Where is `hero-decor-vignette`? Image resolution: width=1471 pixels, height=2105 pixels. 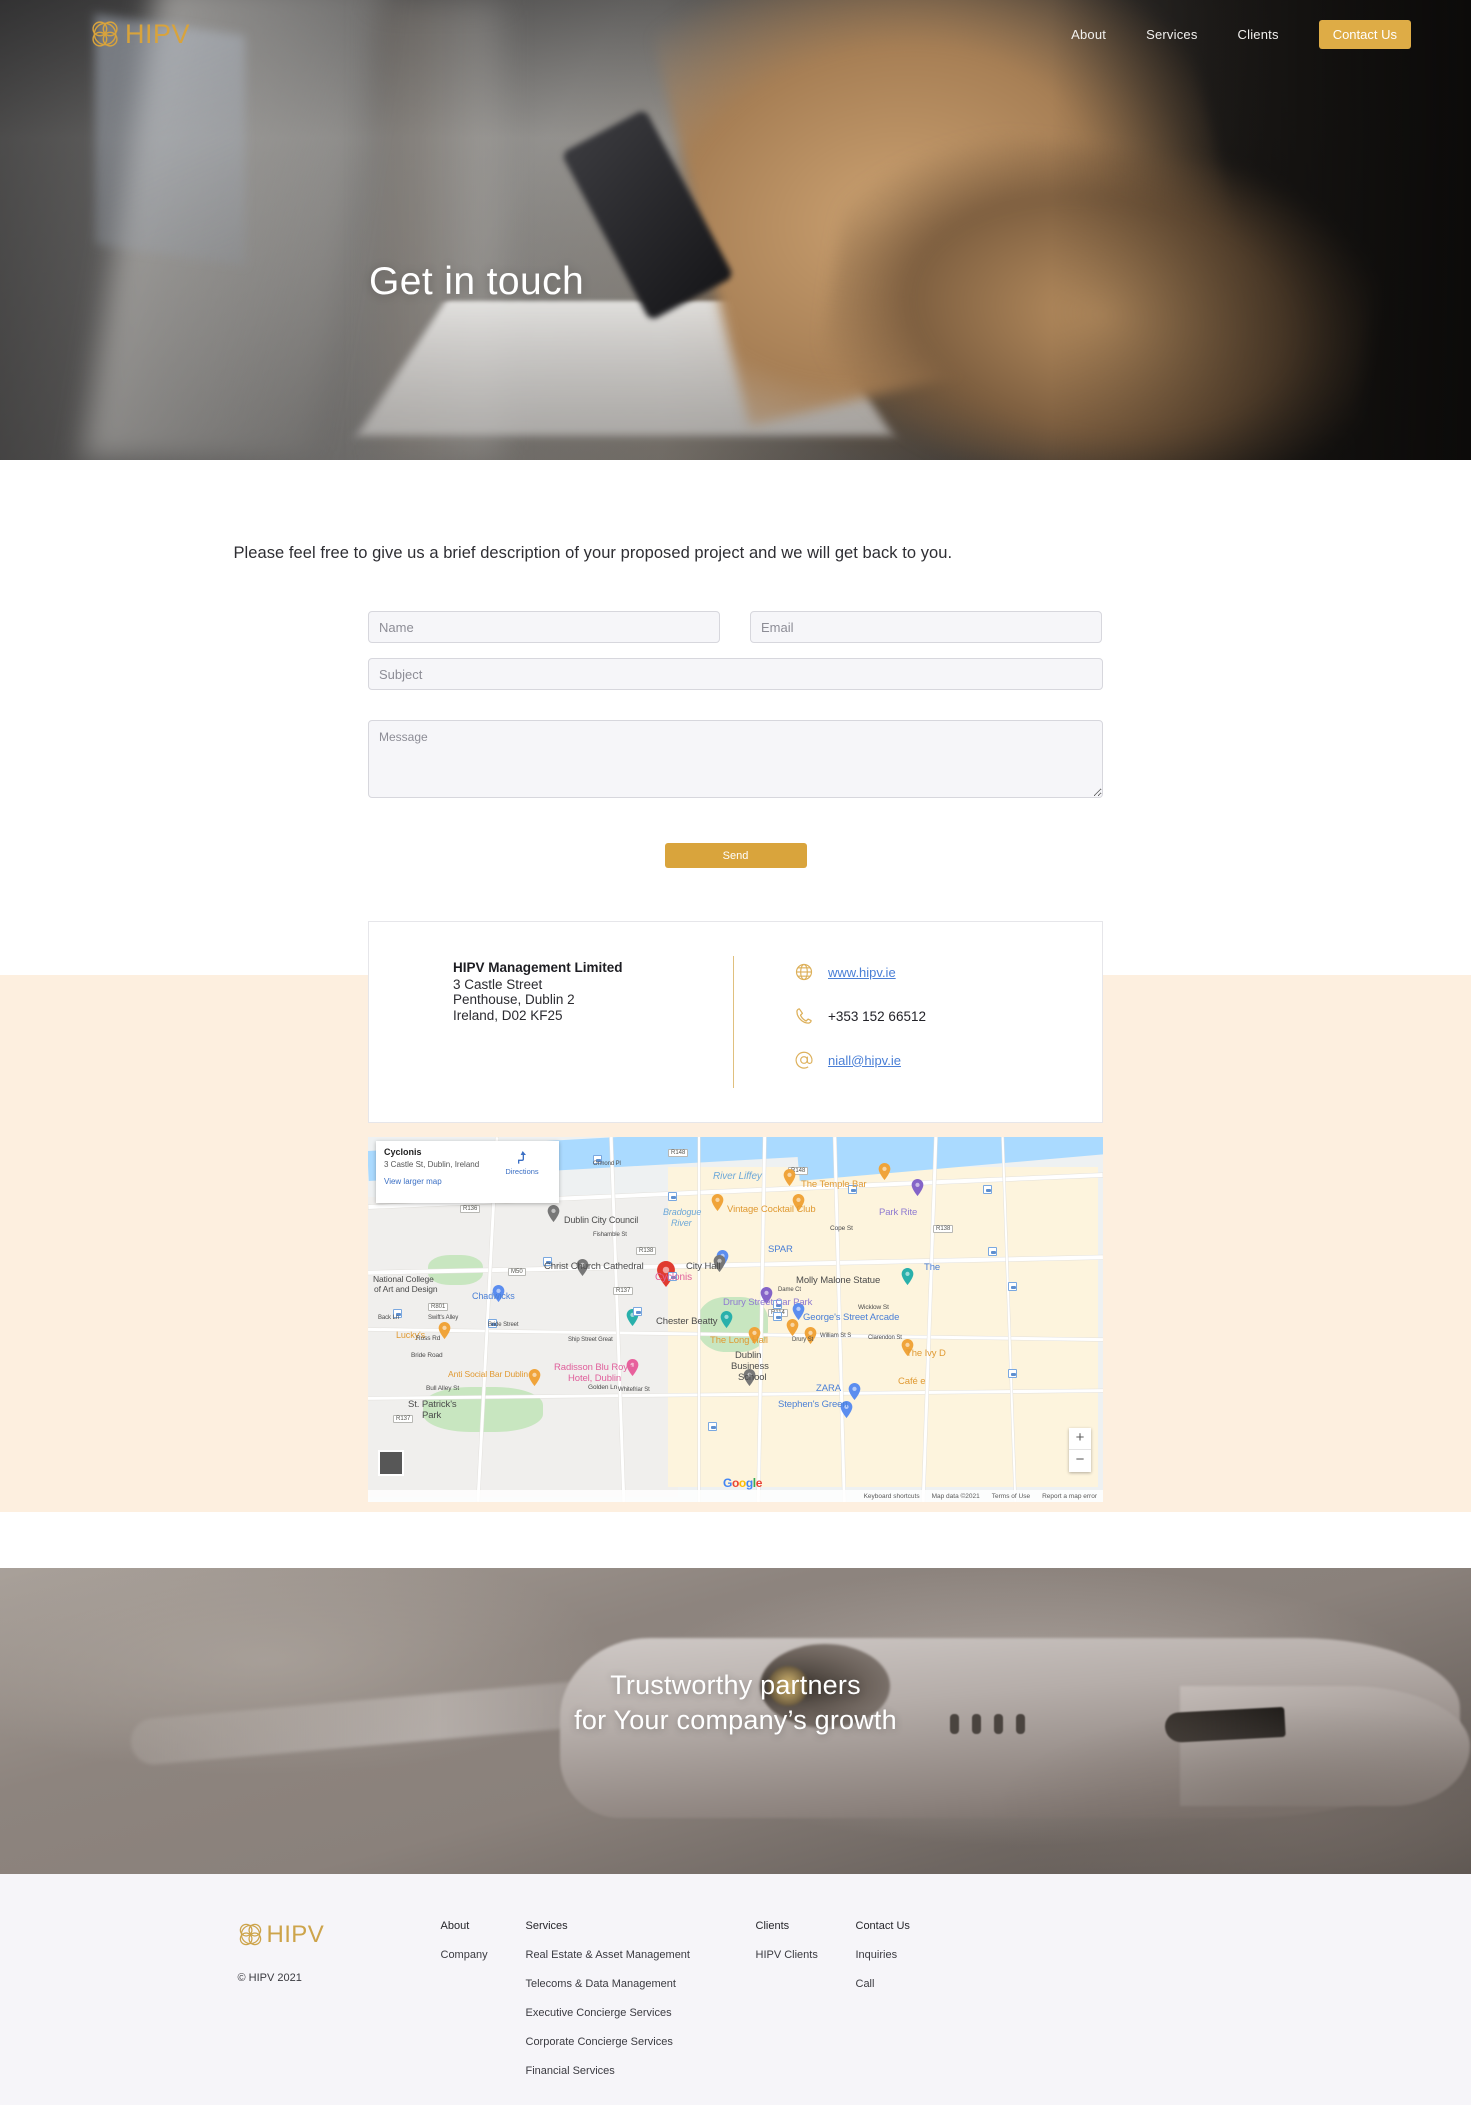
hero-decor-vignette is located at coordinates (1261, 230).